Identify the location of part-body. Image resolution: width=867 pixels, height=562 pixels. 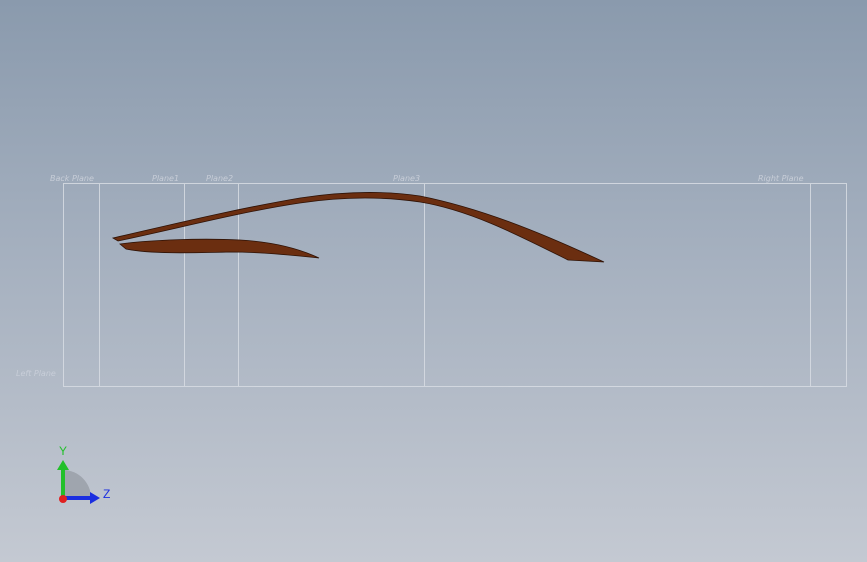
(358, 227).